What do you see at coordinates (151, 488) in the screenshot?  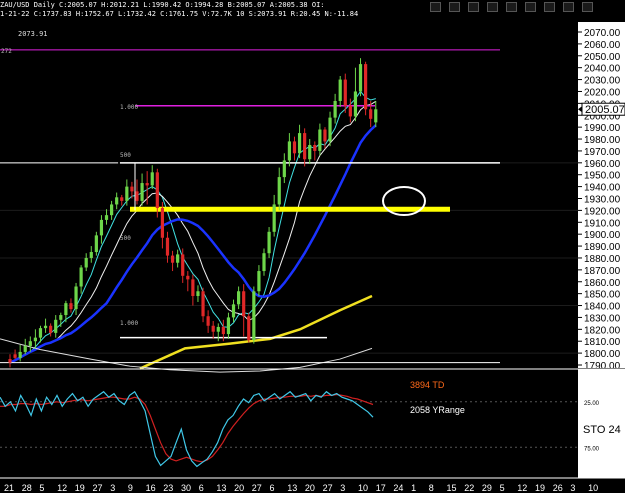 I see `date-tick-label: 16` at bounding box center [151, 488].